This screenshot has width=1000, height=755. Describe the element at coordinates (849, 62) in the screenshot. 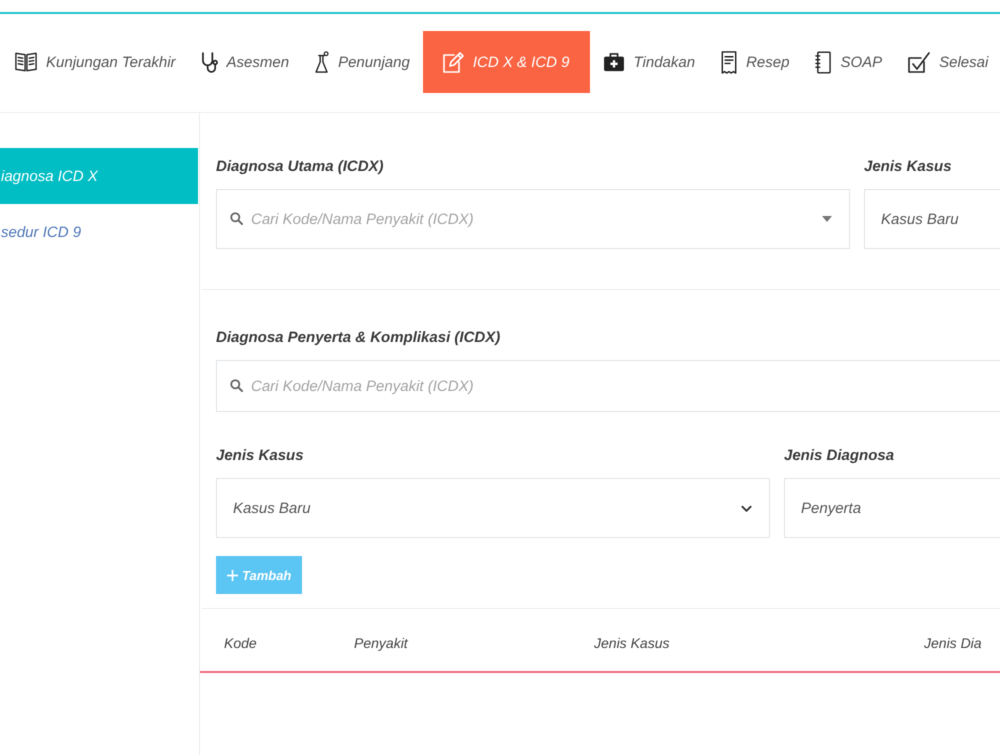

I see `nav-tab: SOAP` at that location.